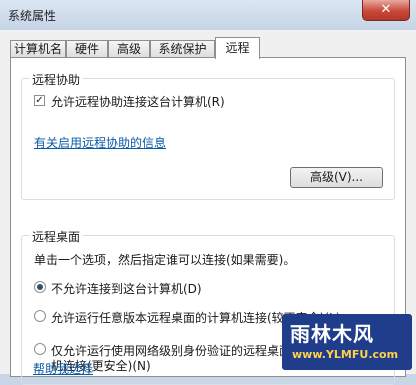 This screenshot has height=385, width=416. Describe the element at coordinates (40, 287) in the screenshot. I see `deny-connections-radio` at that location.